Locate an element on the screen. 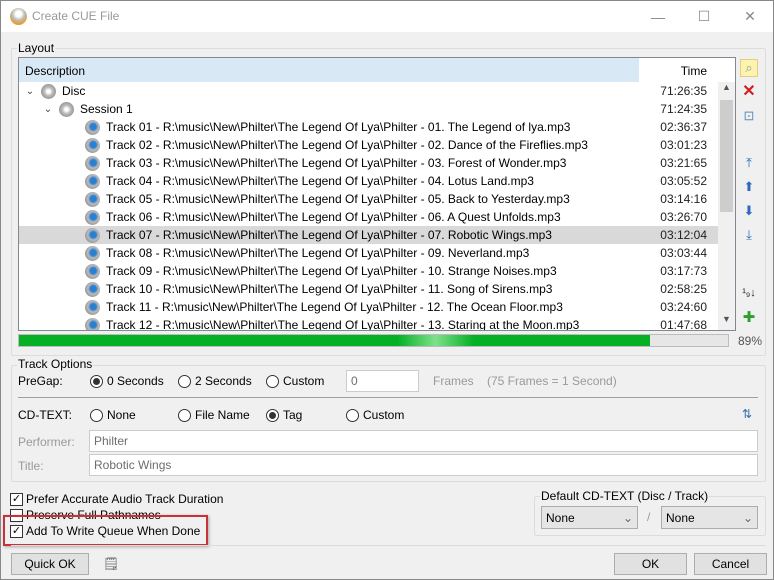 Image resolution: width=774 pixels, height=580 pixels. cdtext-filename-radio: File Name is located at coordinates (214, 415).